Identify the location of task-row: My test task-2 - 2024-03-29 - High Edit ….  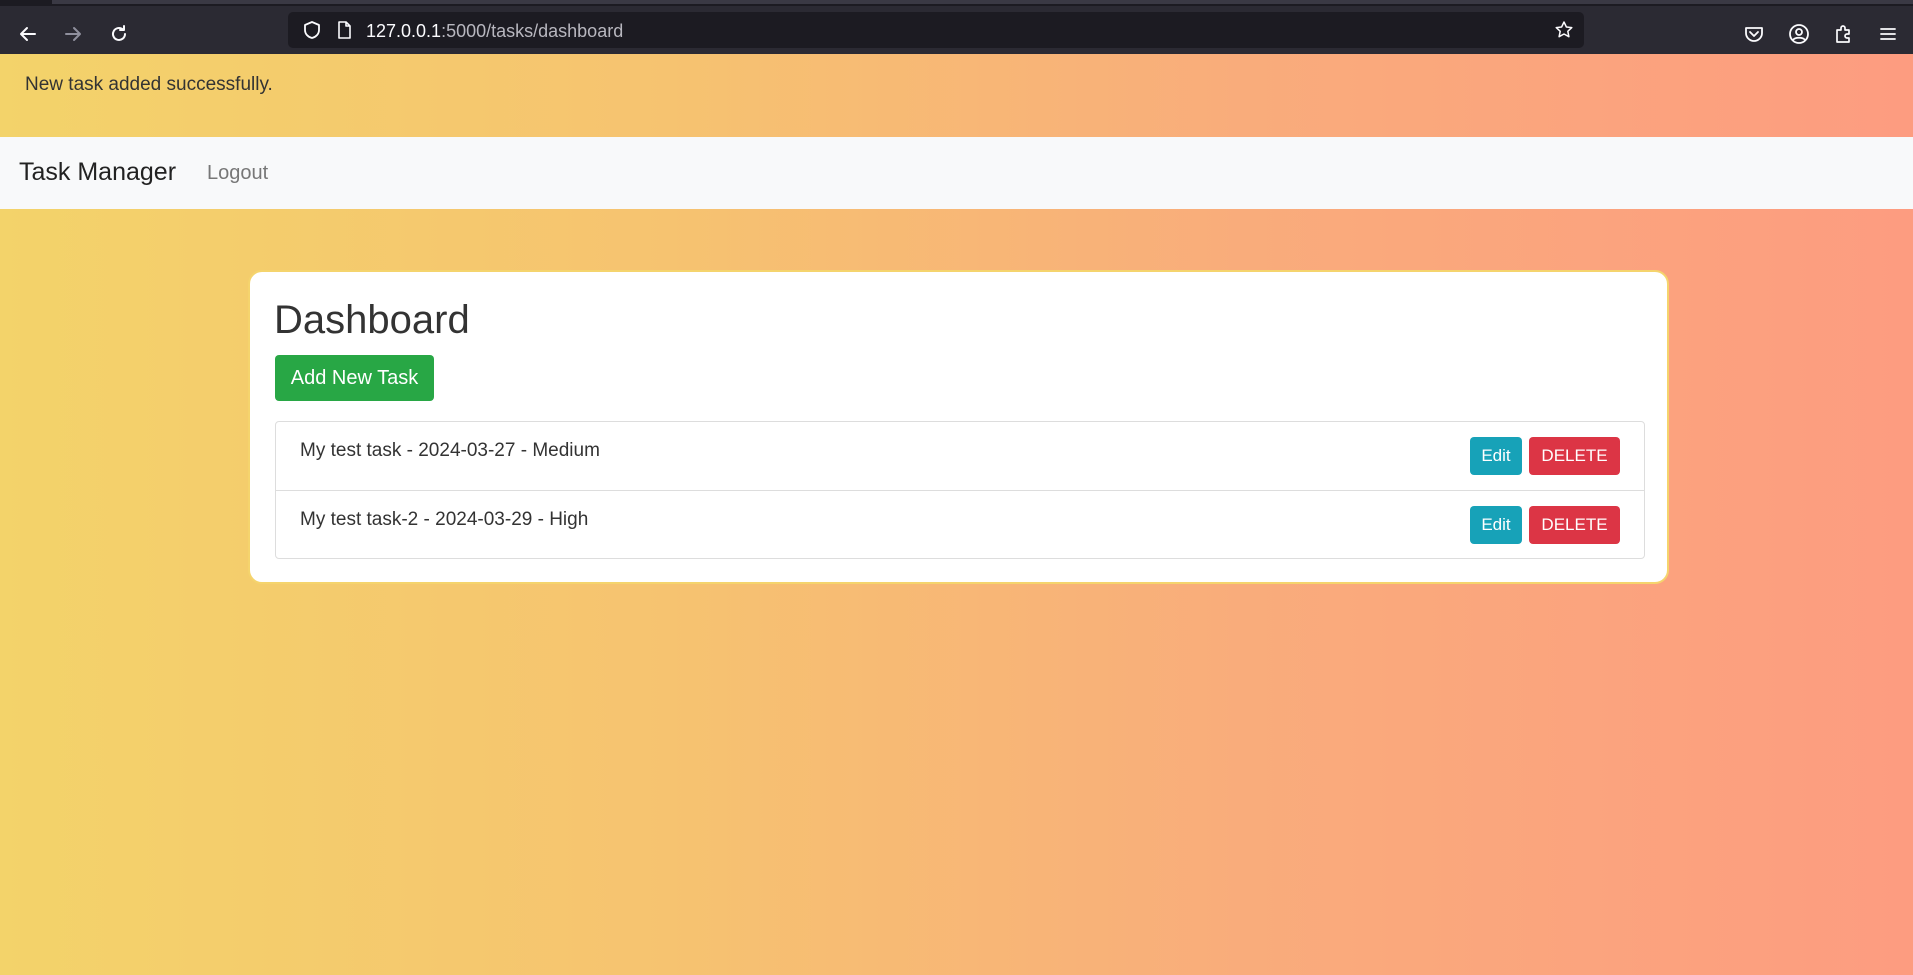
(960, 524).